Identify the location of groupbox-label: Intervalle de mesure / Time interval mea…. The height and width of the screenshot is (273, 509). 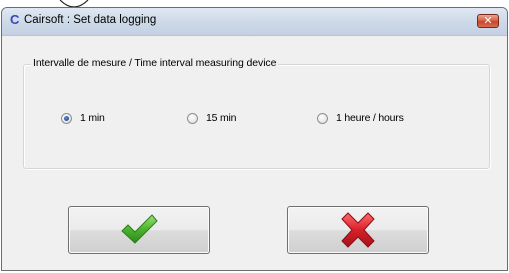
(155, 63).